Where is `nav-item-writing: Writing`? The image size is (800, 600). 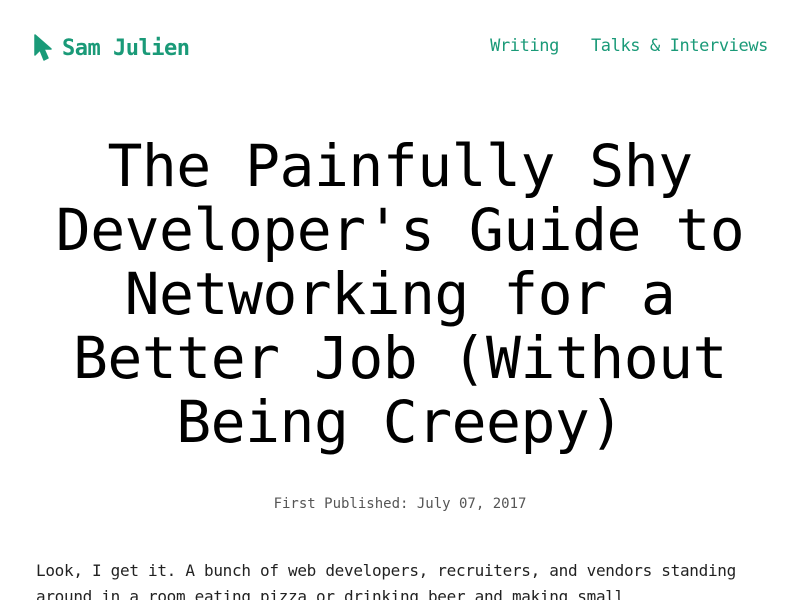
nav-item-writing: Writing is located at coordinates (524, 46).